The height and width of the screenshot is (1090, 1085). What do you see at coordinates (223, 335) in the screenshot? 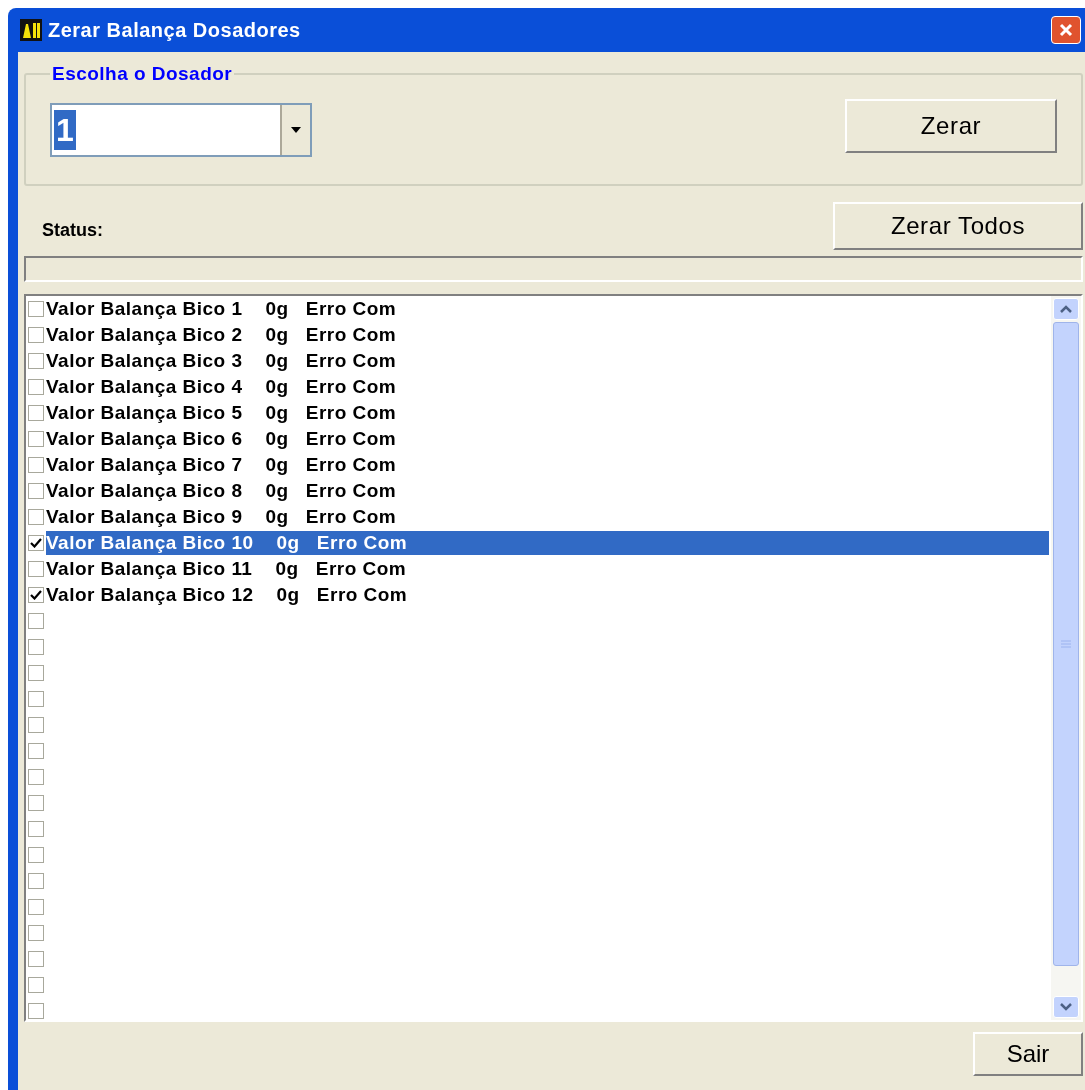
I see `list-item: Valor Balança Bico 2 0g Erro Com` at bounding box center [223, 335].